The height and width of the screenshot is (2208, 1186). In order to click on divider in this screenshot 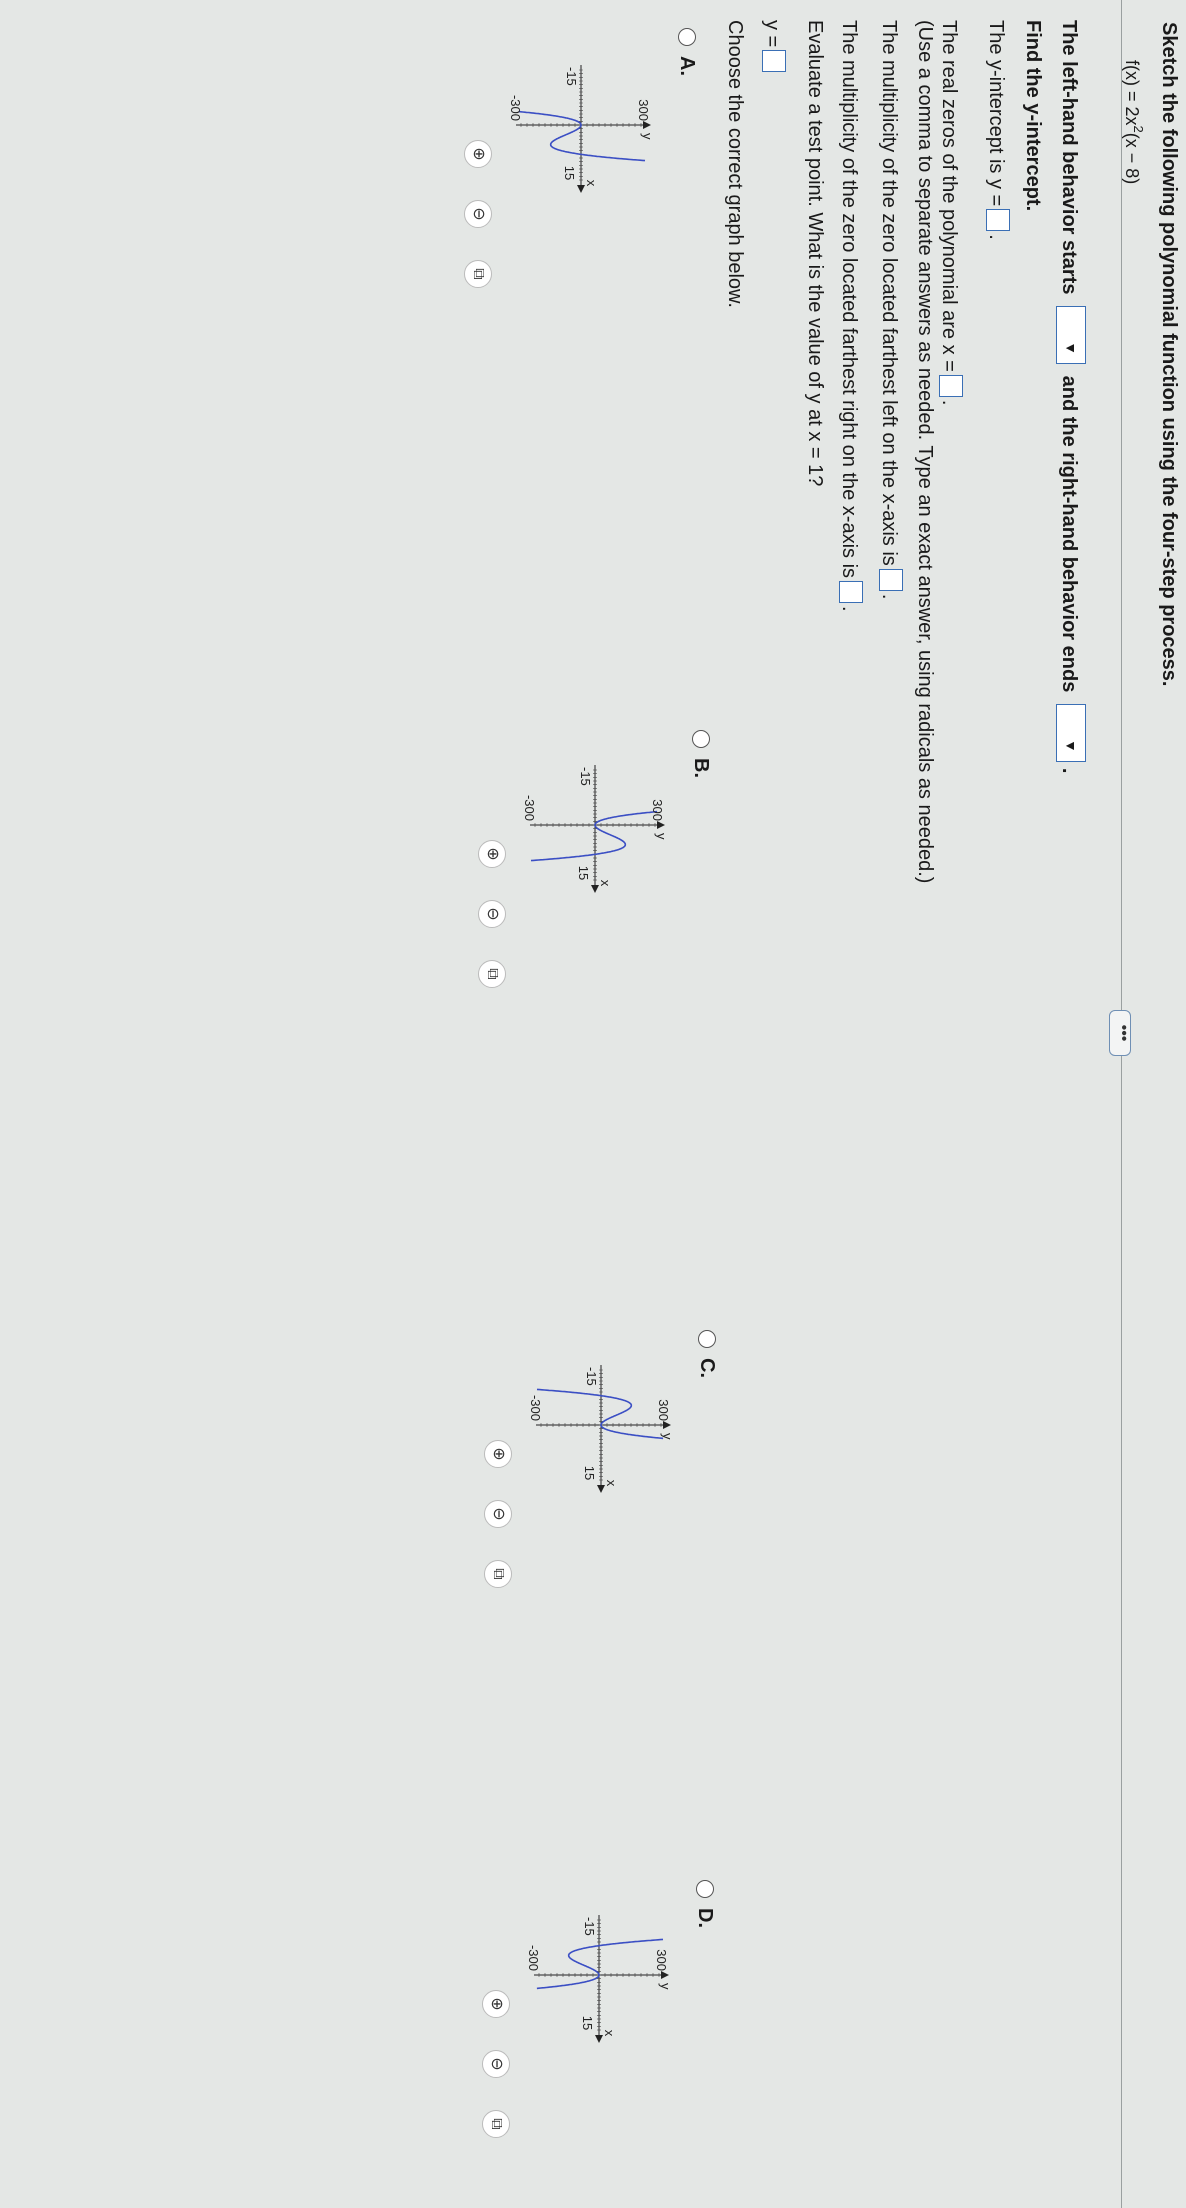, I will do `click(1121, 1104)`.